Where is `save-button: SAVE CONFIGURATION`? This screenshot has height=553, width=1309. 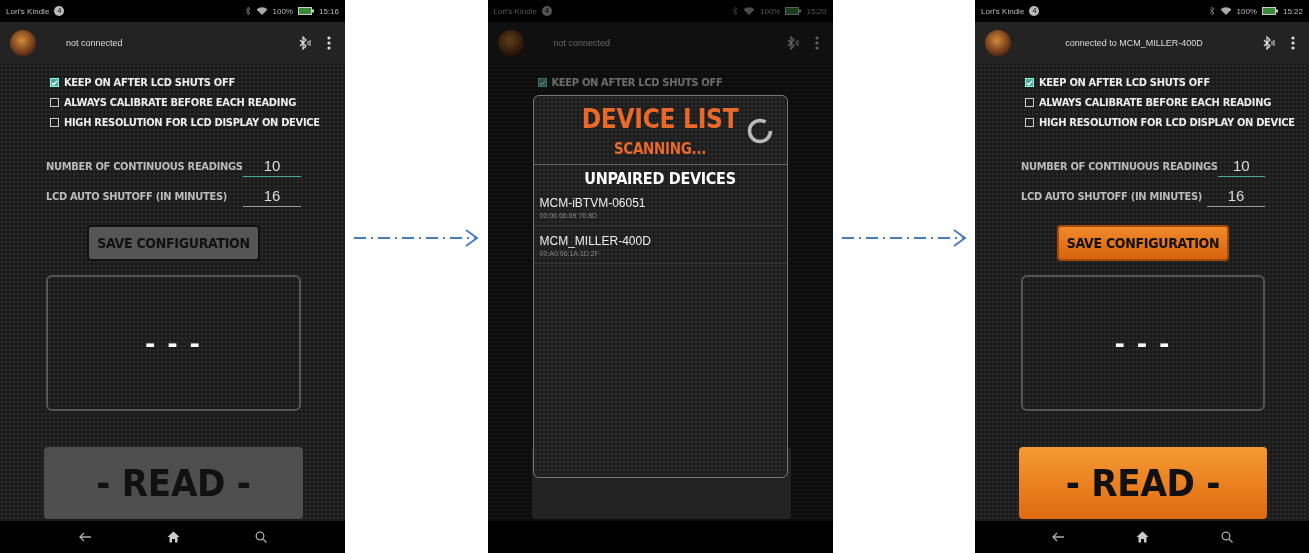
save-button: SAVE CONFIGURATION is located at coordinates (1143, 243).